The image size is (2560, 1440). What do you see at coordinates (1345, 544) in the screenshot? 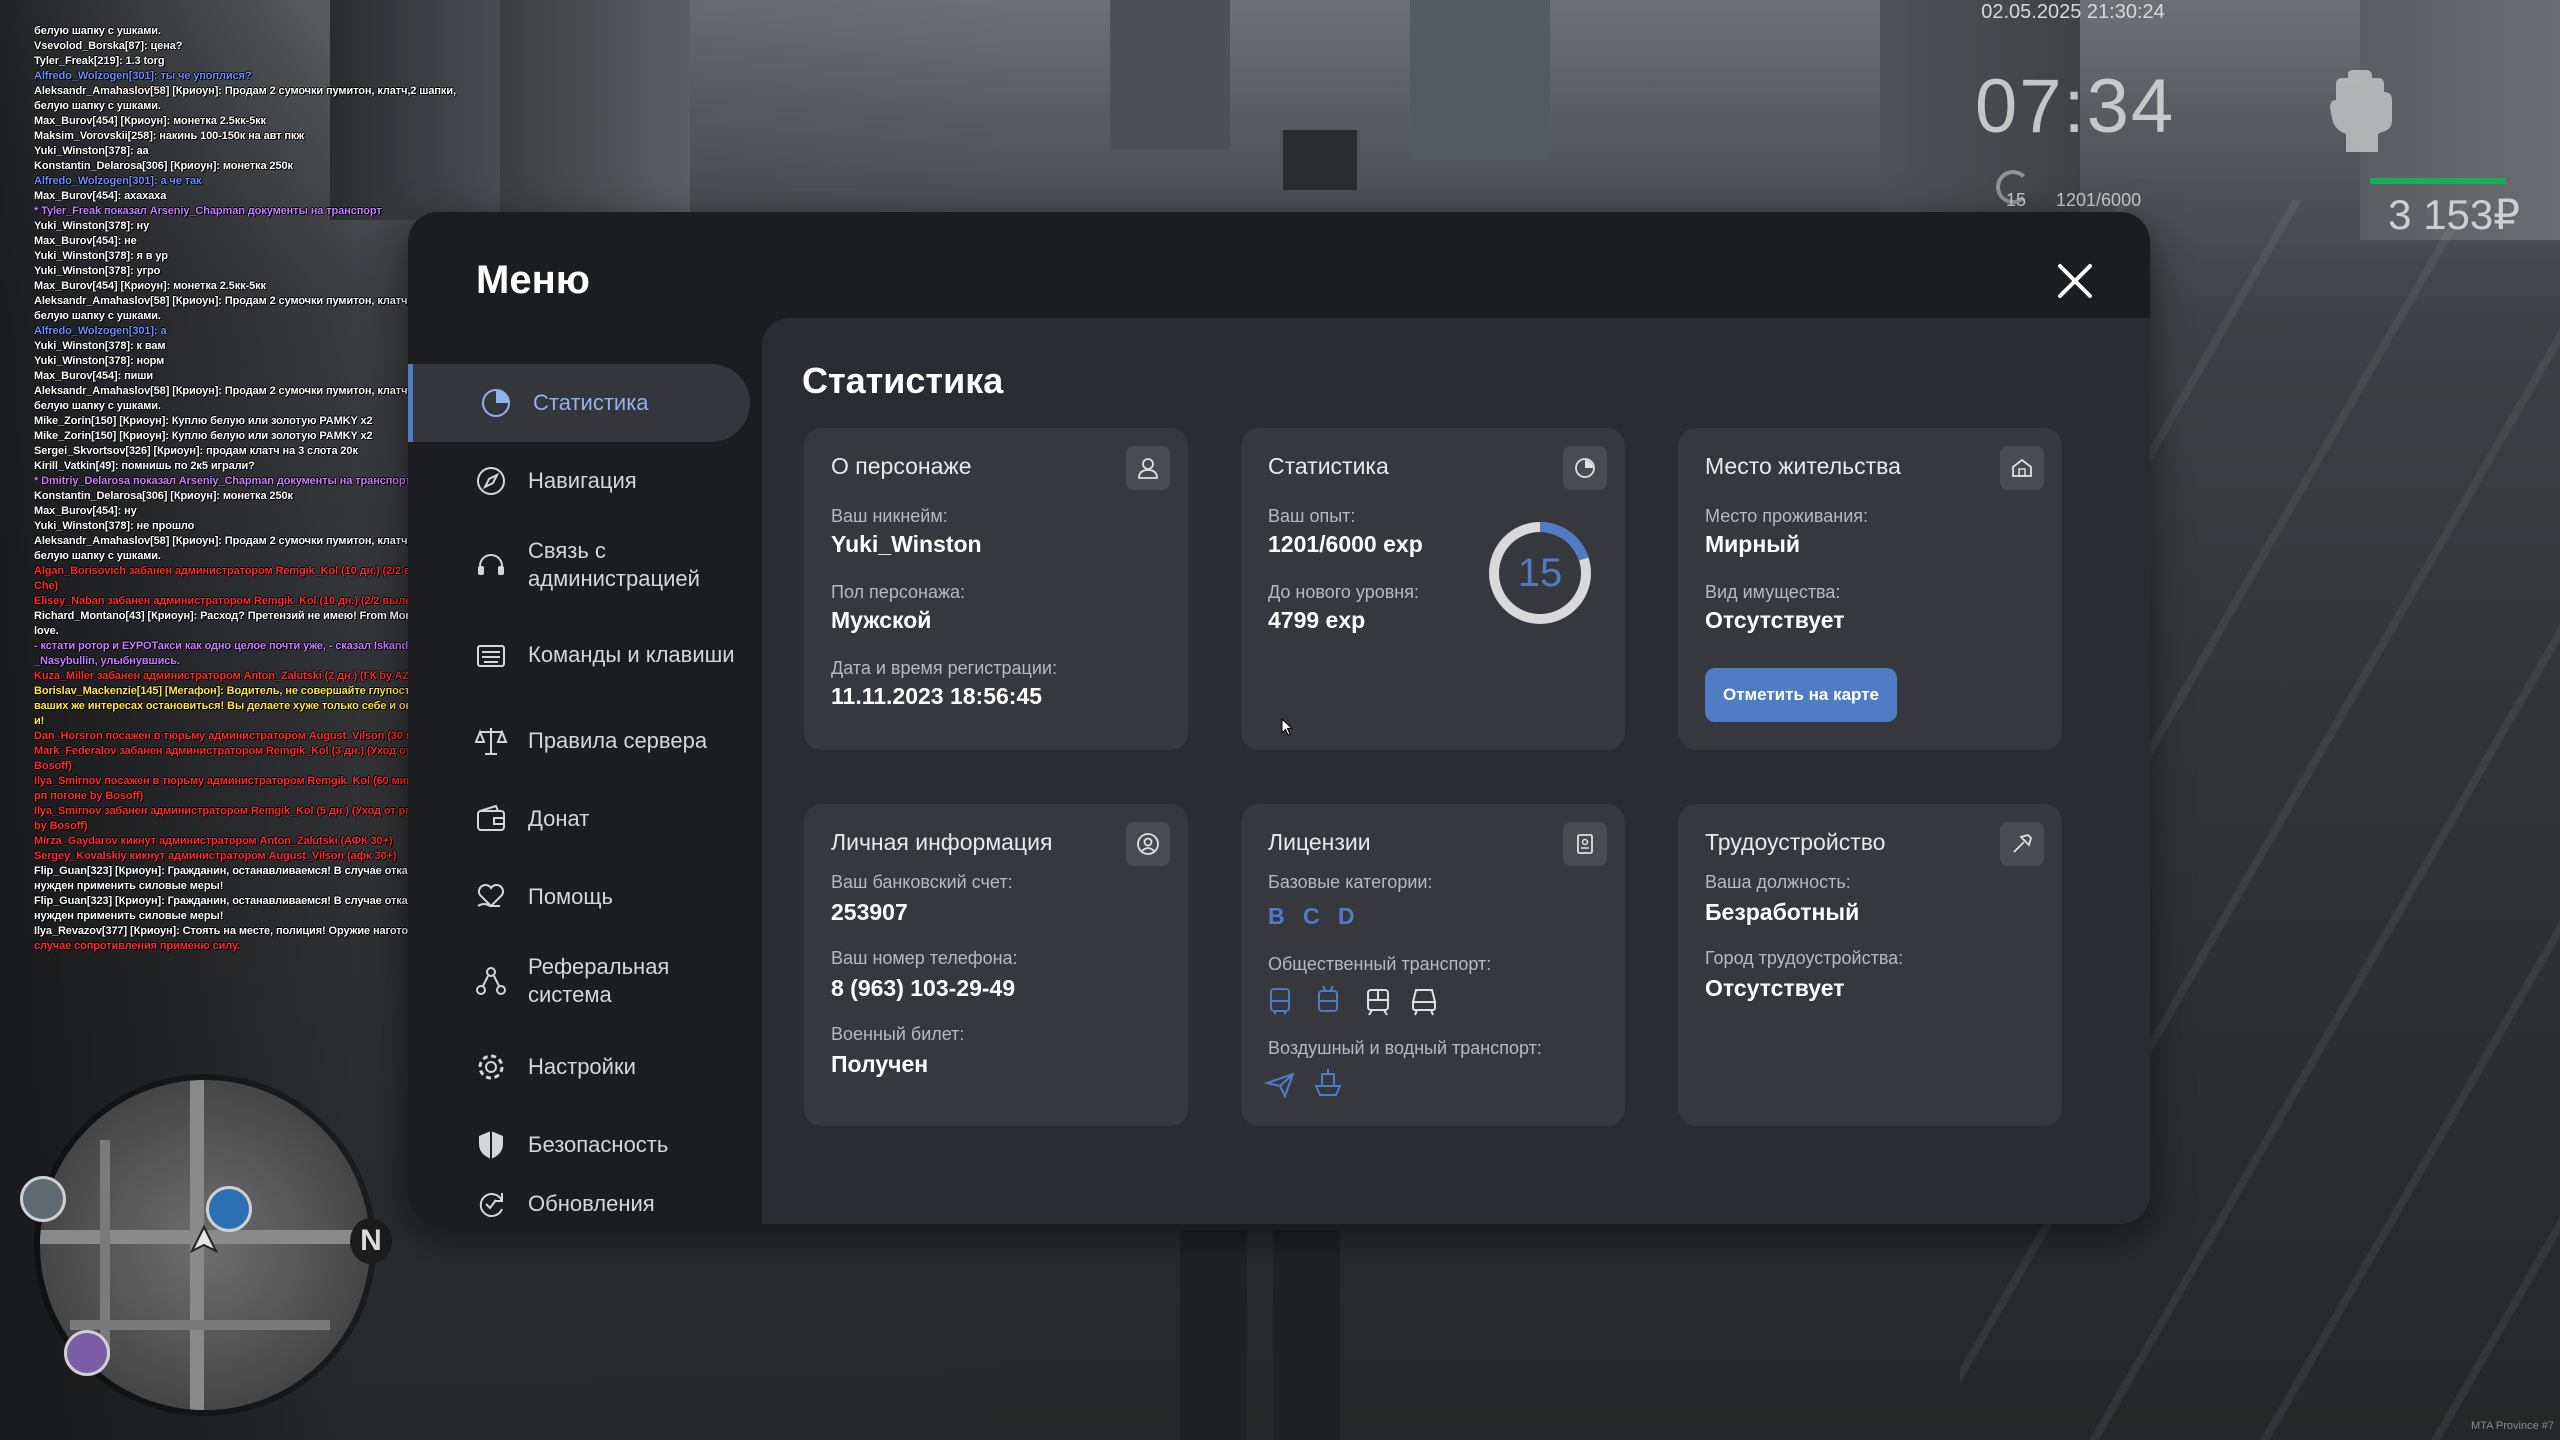
I see `exp-value: 1201/6000 exp` at bounding box center [1345, 544].